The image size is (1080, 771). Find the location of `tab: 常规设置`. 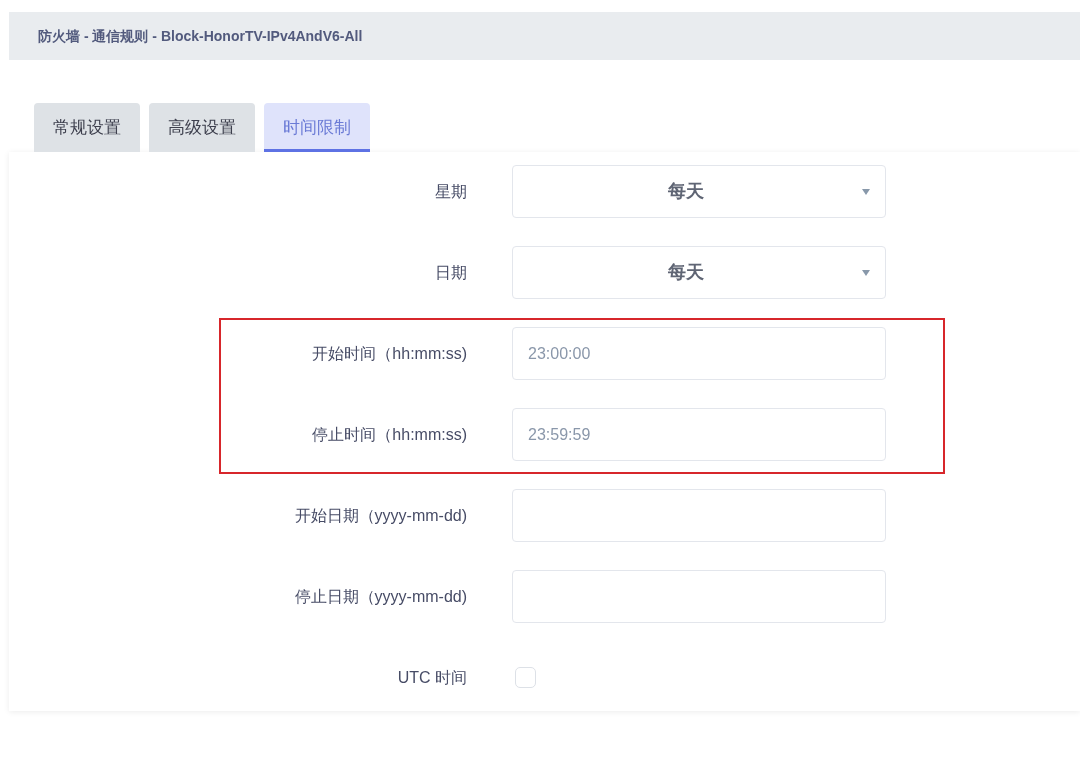

tab: 常规设置 is located at coordinates (87, 127).